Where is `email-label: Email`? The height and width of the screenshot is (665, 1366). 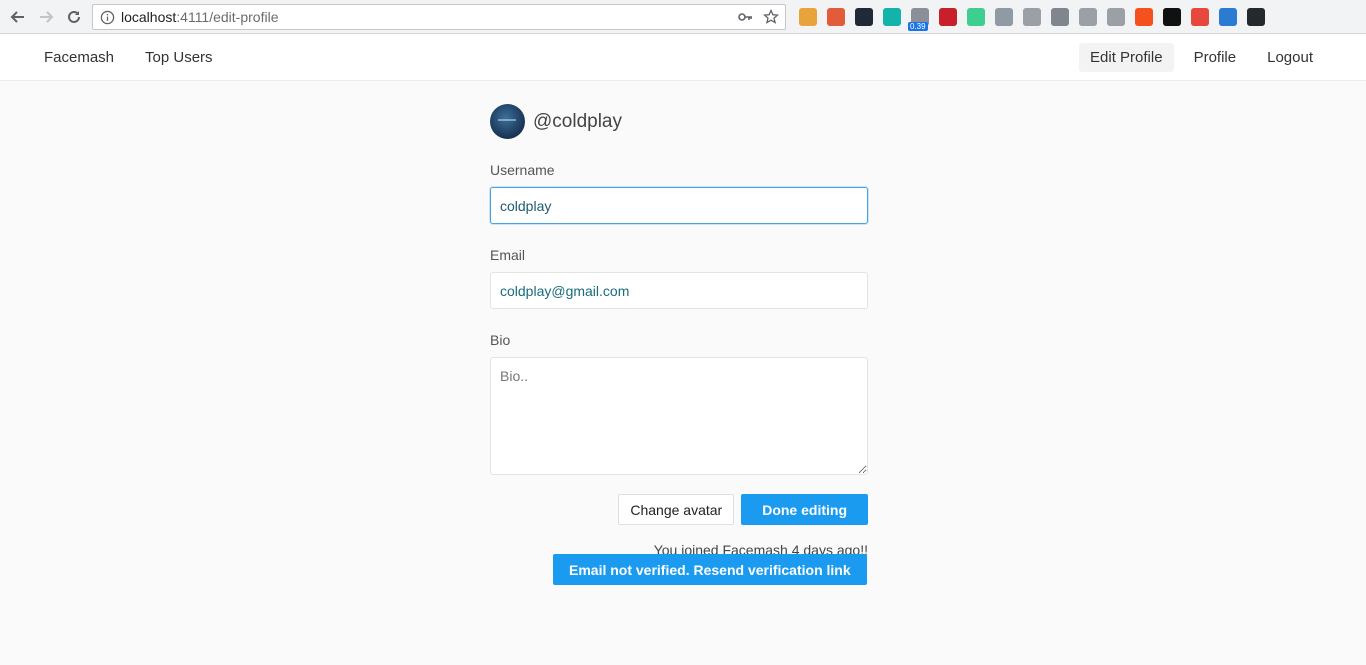 email-label: Email is located at coordinates (508, 255).